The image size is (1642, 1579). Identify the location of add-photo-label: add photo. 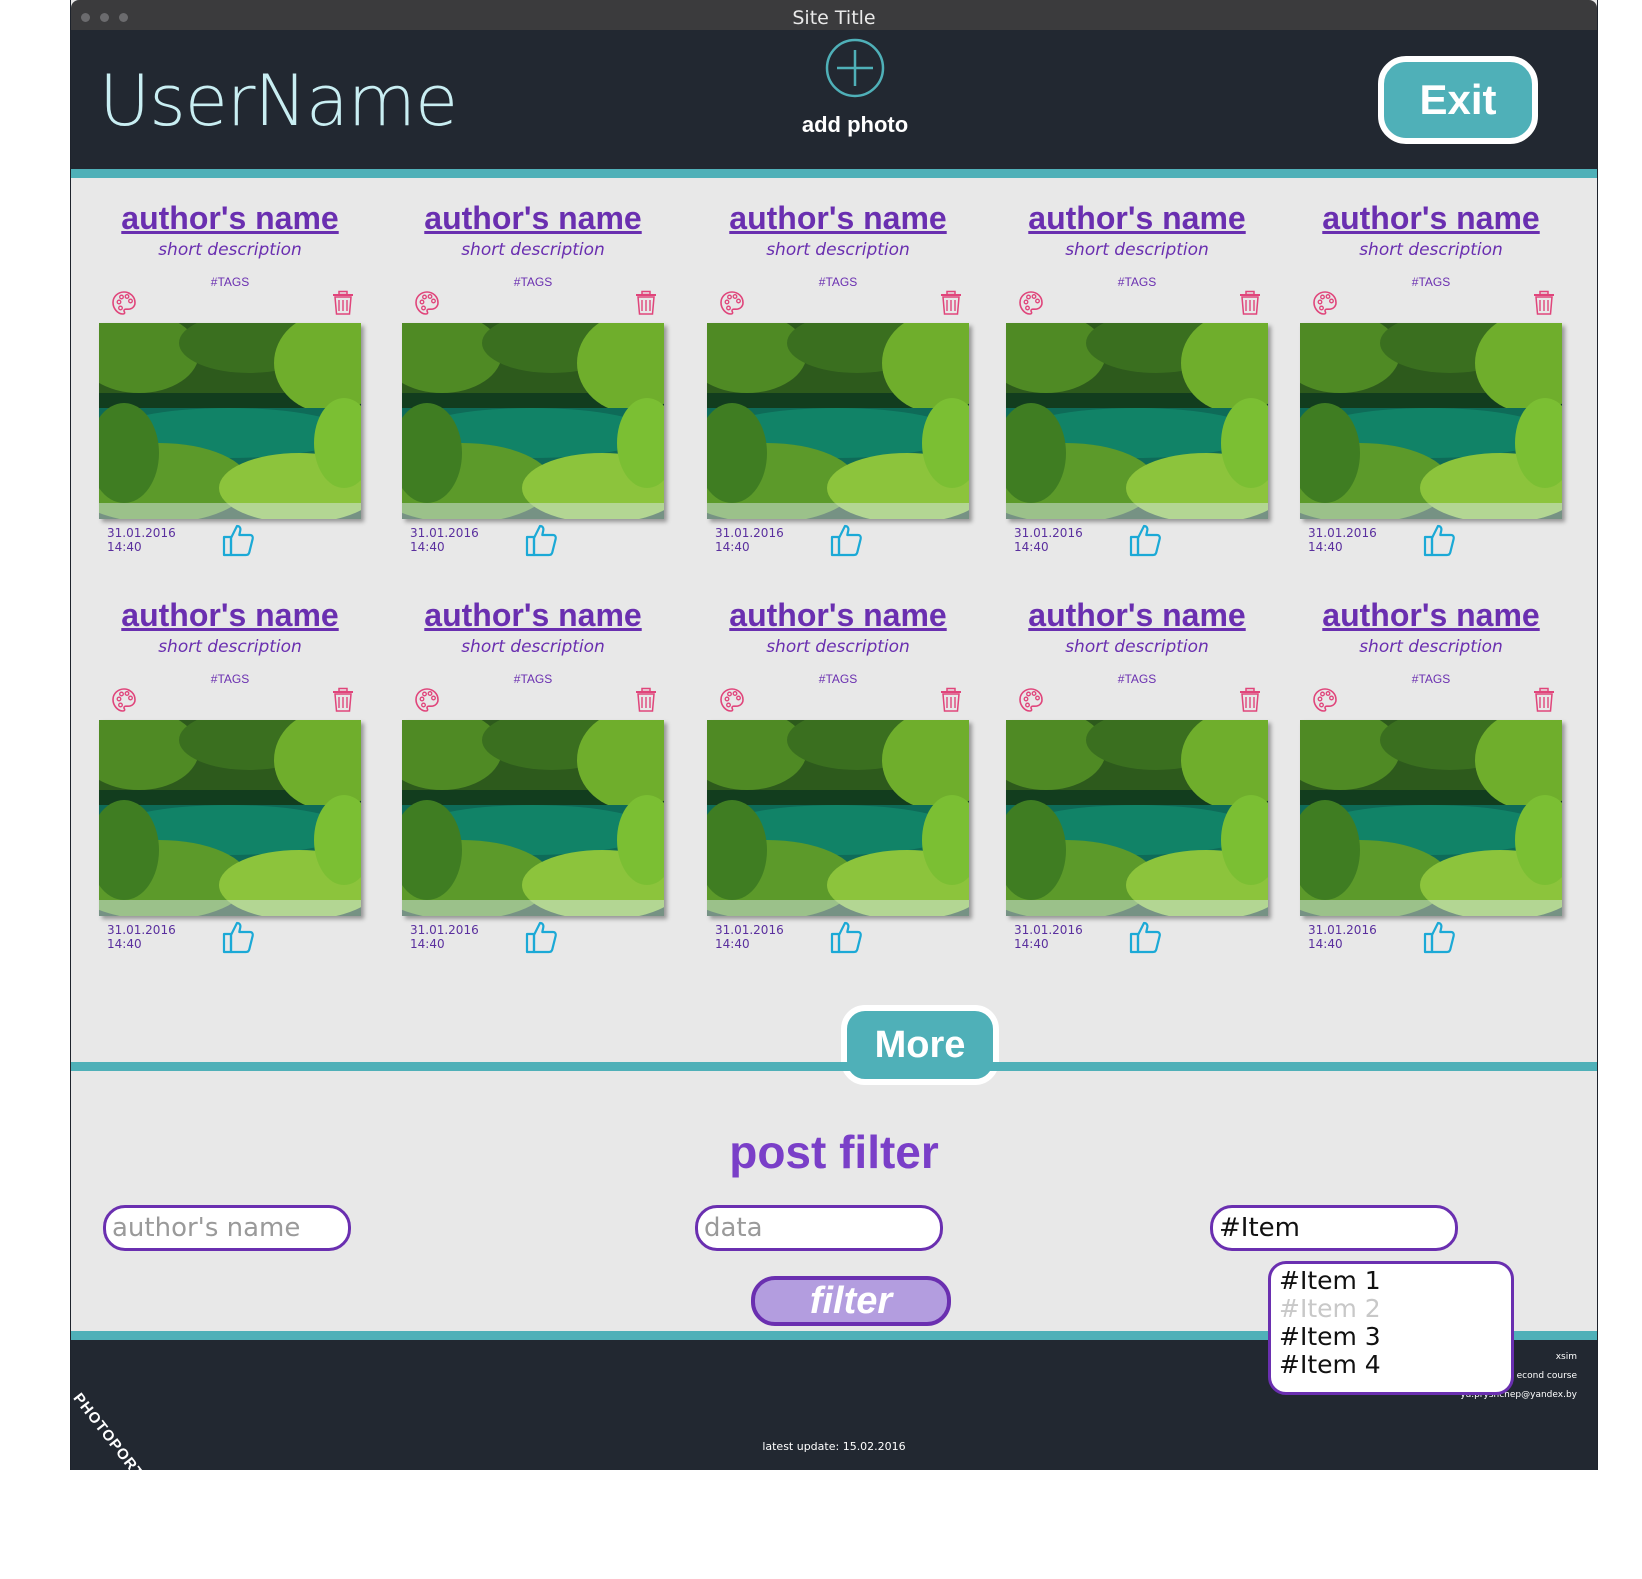
(855, 124).